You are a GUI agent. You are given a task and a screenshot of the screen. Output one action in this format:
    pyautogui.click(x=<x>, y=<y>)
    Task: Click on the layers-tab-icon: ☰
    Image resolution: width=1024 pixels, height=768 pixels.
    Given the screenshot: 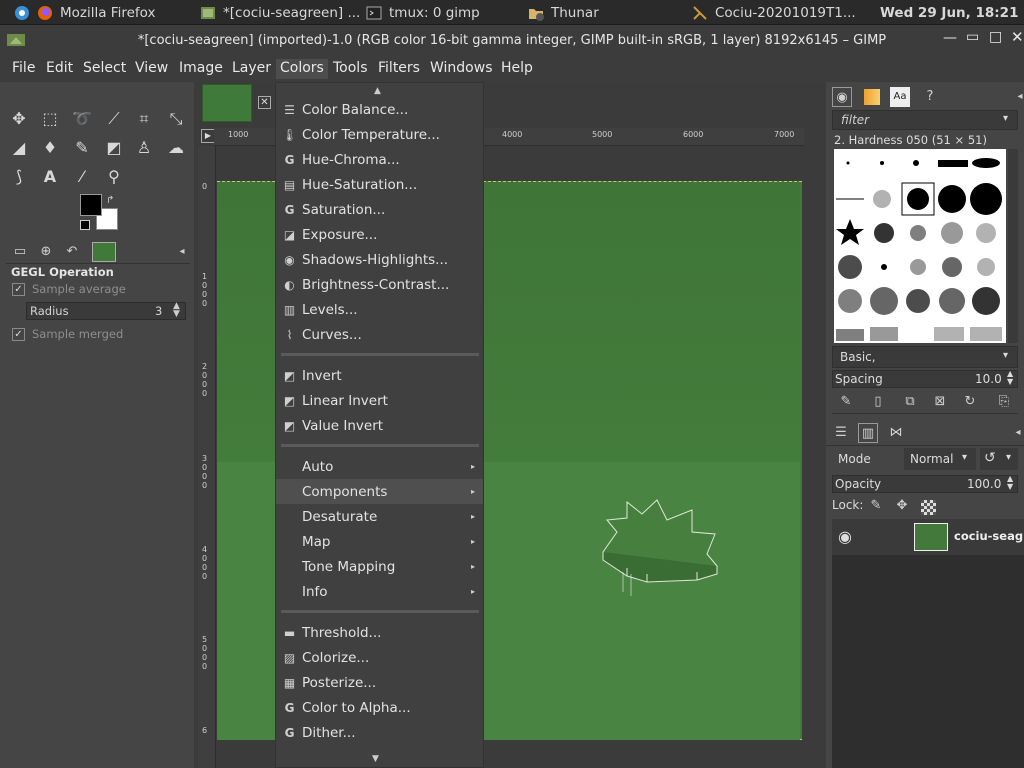 What is the action you would take?
    pyautogui.click(x=841, y=433)
    